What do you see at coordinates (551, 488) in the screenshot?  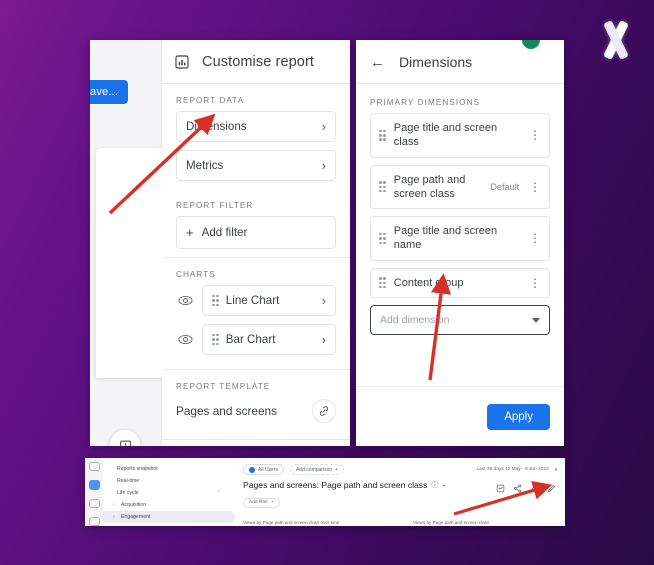 I see `edit-icon` at bounding box center [551, 488].